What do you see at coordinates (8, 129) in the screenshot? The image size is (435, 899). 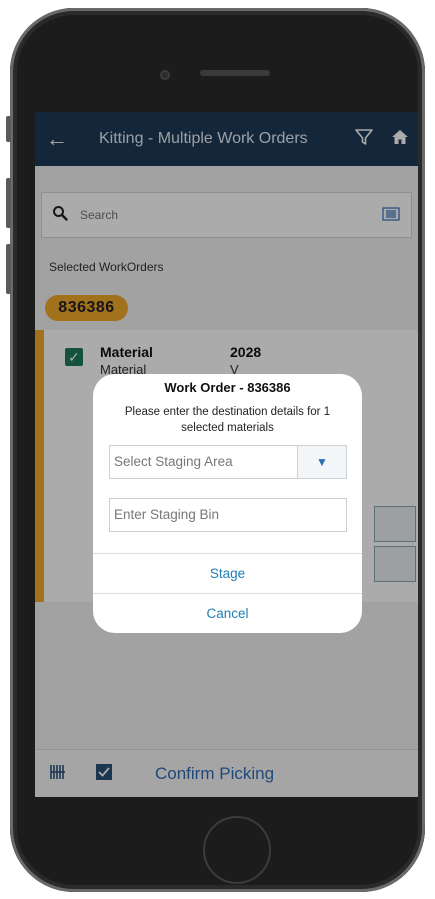 I see `silent-switch` at bounding box center [8, 129].